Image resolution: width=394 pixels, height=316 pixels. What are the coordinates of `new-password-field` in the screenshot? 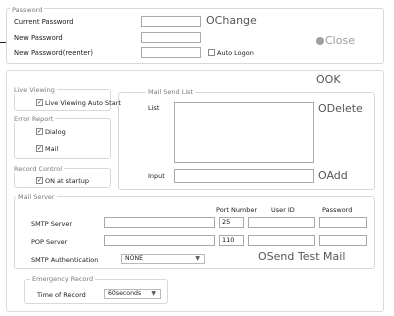 It's located at (171, 37).